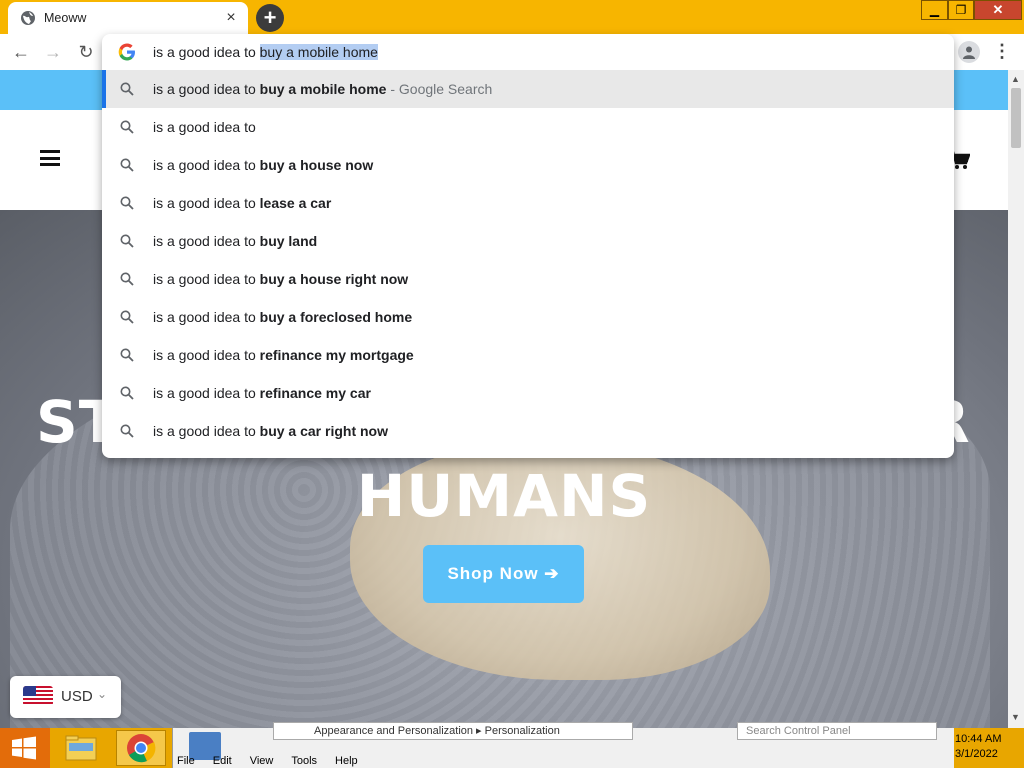 The height and width of the screenshot is (768, 1024). What do you see at coordinates (976, 754) in the screenshot?
I see `clock-date: 3/1/2022` at bounding box center [976, 754].